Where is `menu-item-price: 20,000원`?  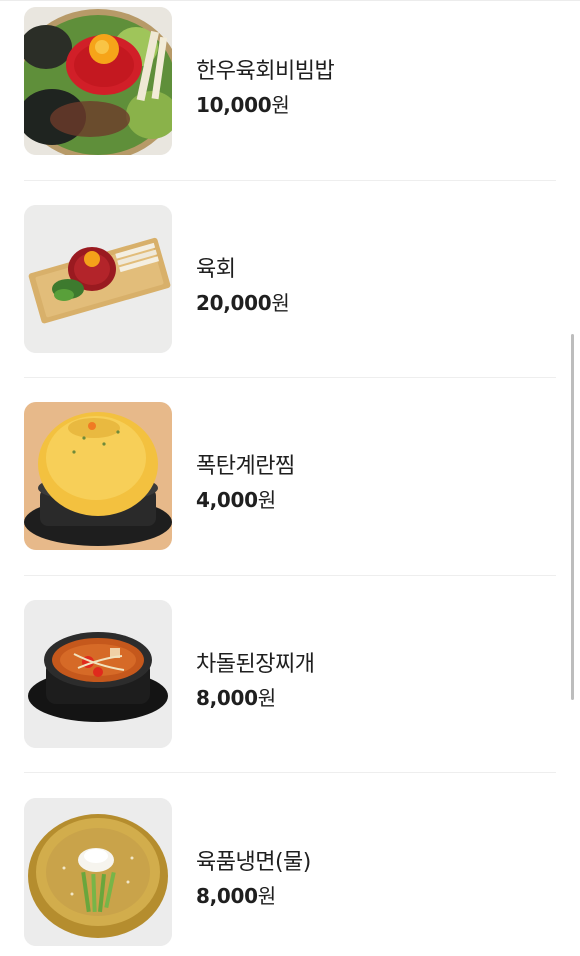
menu-item-price: 20,000원 is located at coordinates (243, 301).